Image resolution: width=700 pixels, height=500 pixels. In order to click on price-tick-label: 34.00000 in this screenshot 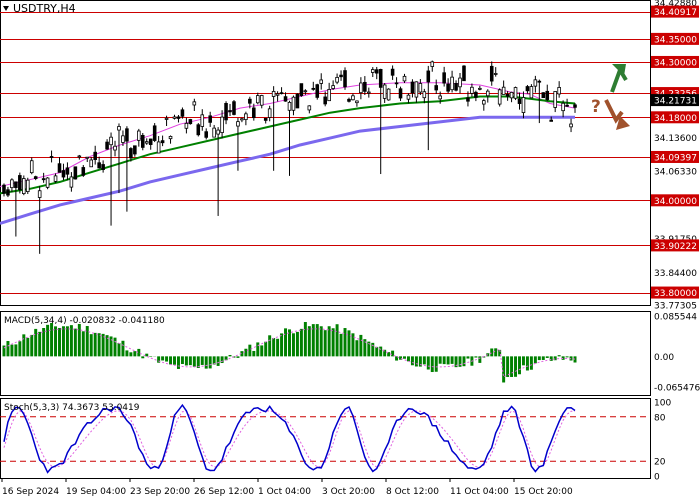, I will do `click(675, 202)`.